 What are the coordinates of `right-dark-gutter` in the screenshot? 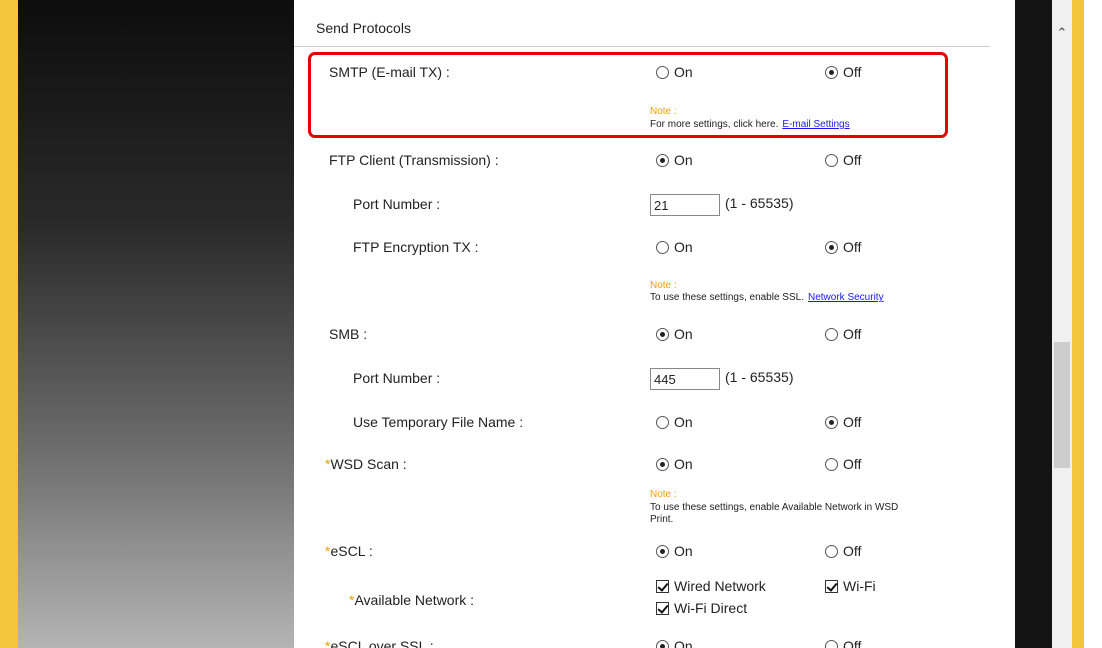 It's located at (1033, 324).